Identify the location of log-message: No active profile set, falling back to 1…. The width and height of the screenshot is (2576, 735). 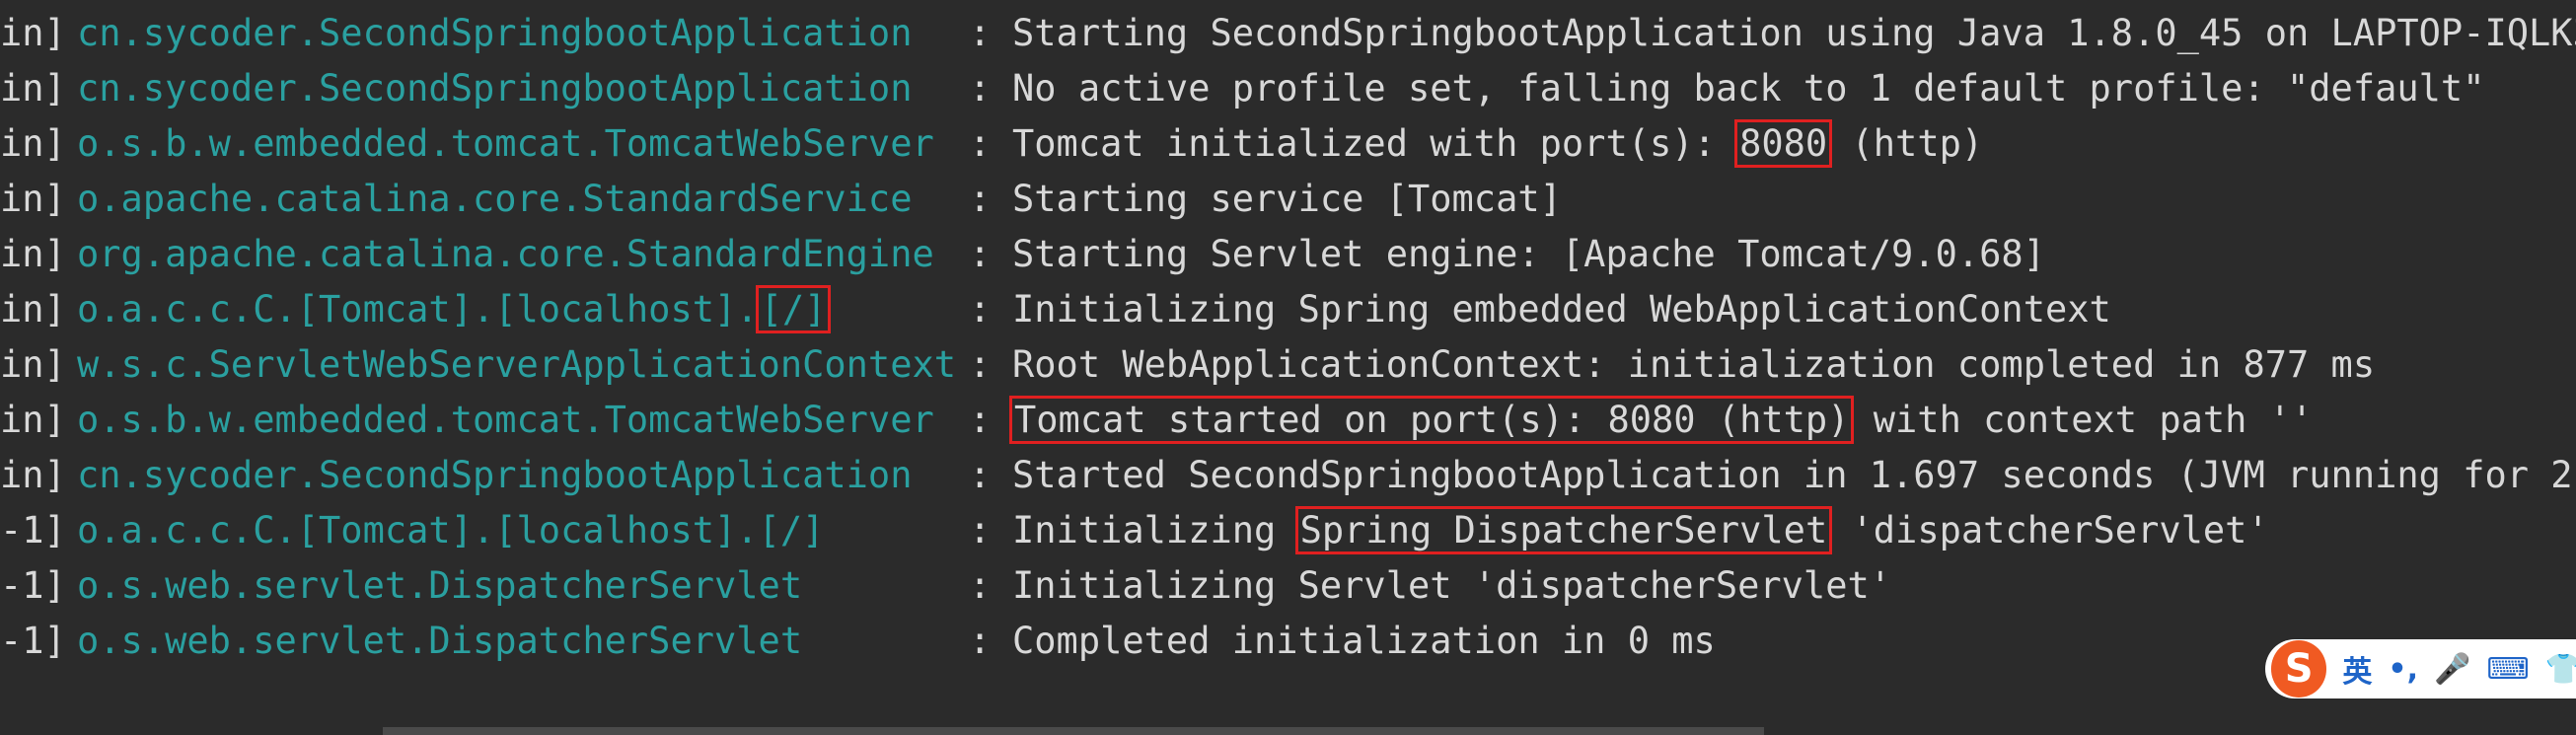
(1748, 88).